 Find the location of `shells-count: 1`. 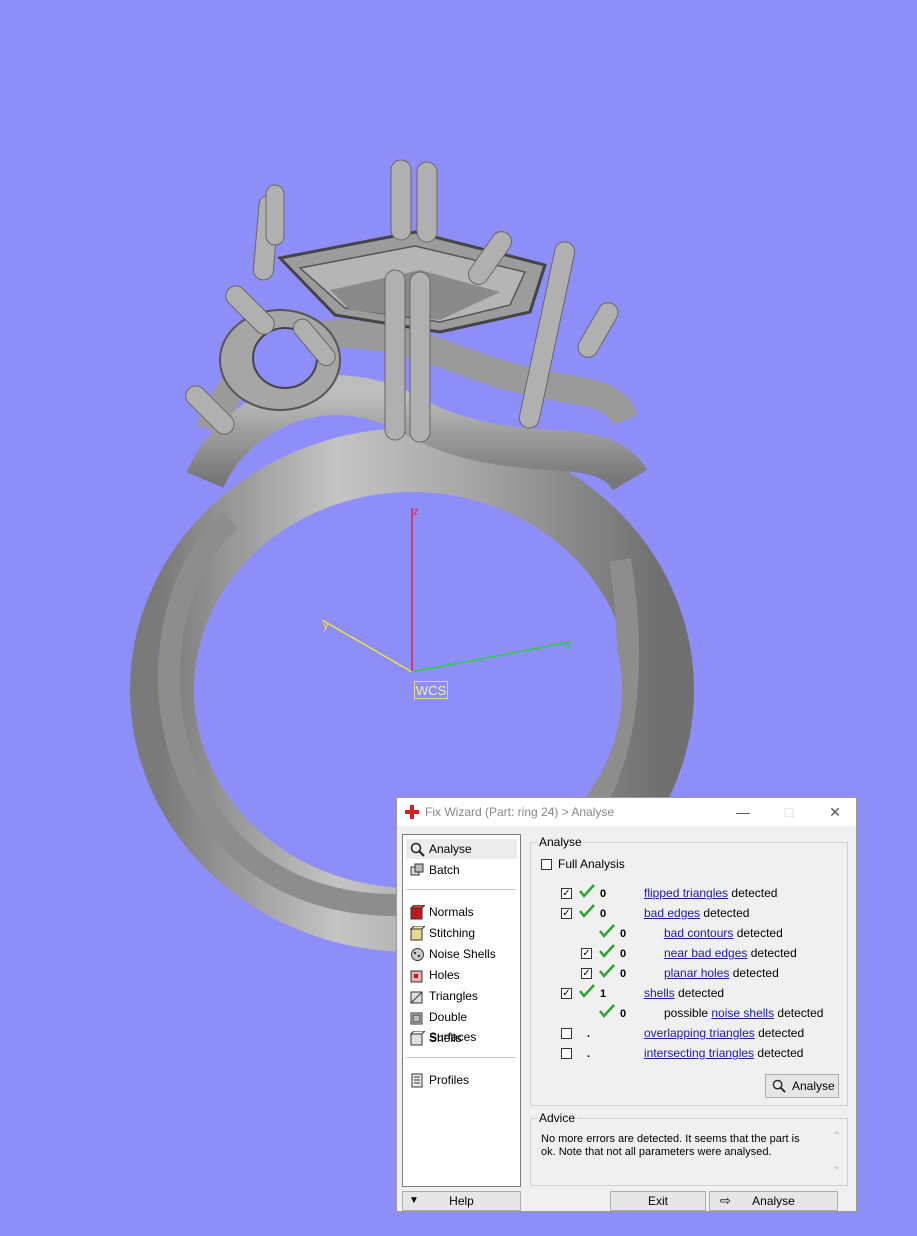

shells-count: 1 is located at coordinates (603, 994).